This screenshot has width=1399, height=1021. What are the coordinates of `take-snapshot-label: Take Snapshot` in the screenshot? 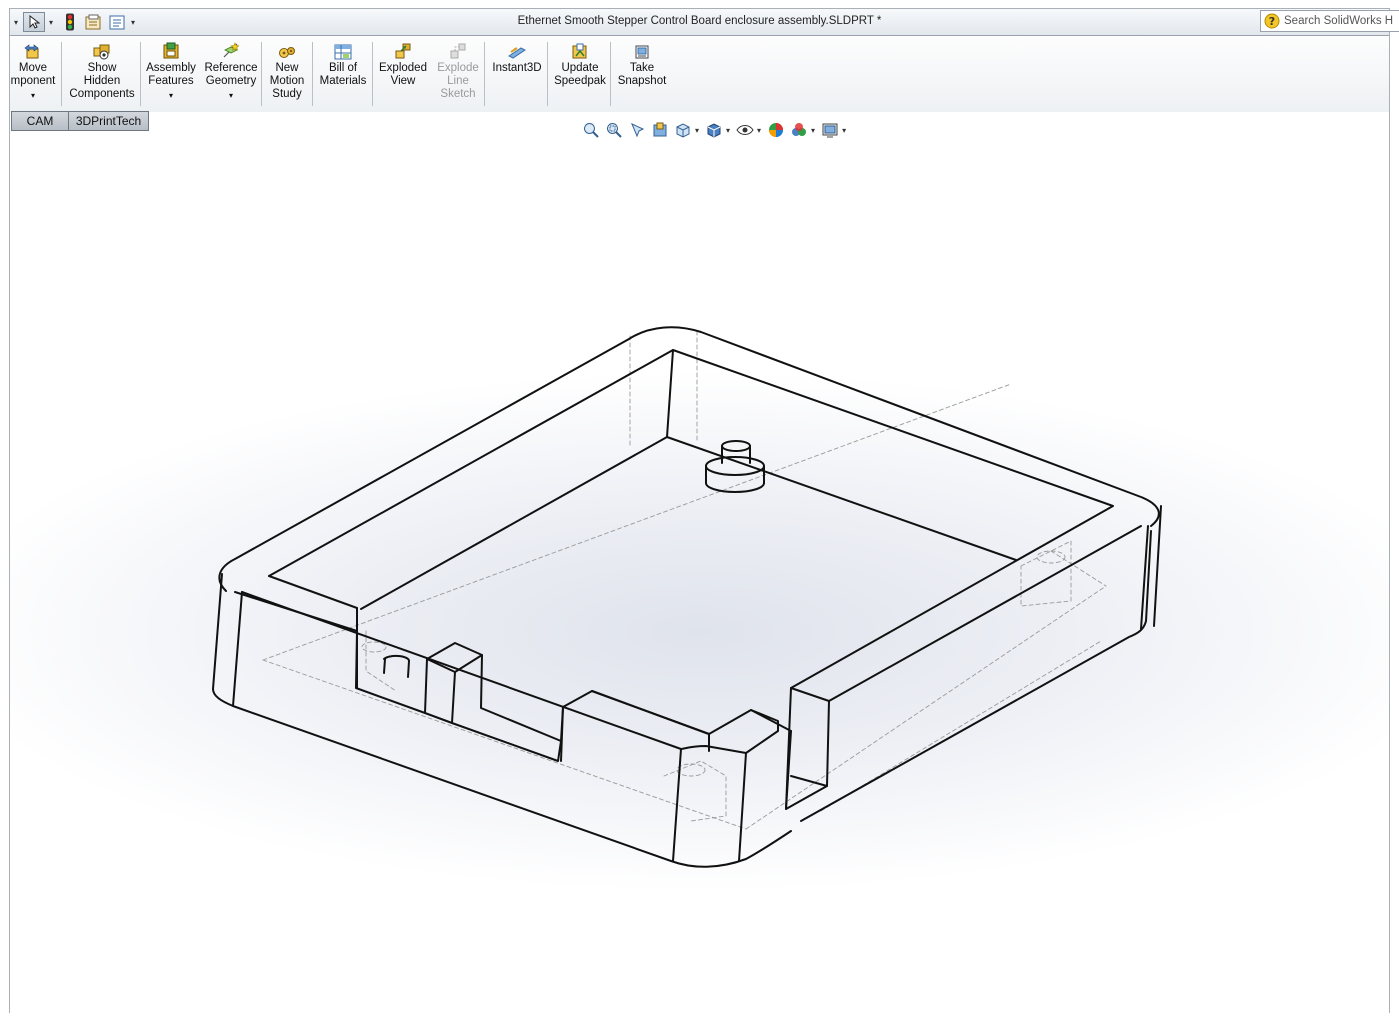 It's located at (642, 74).